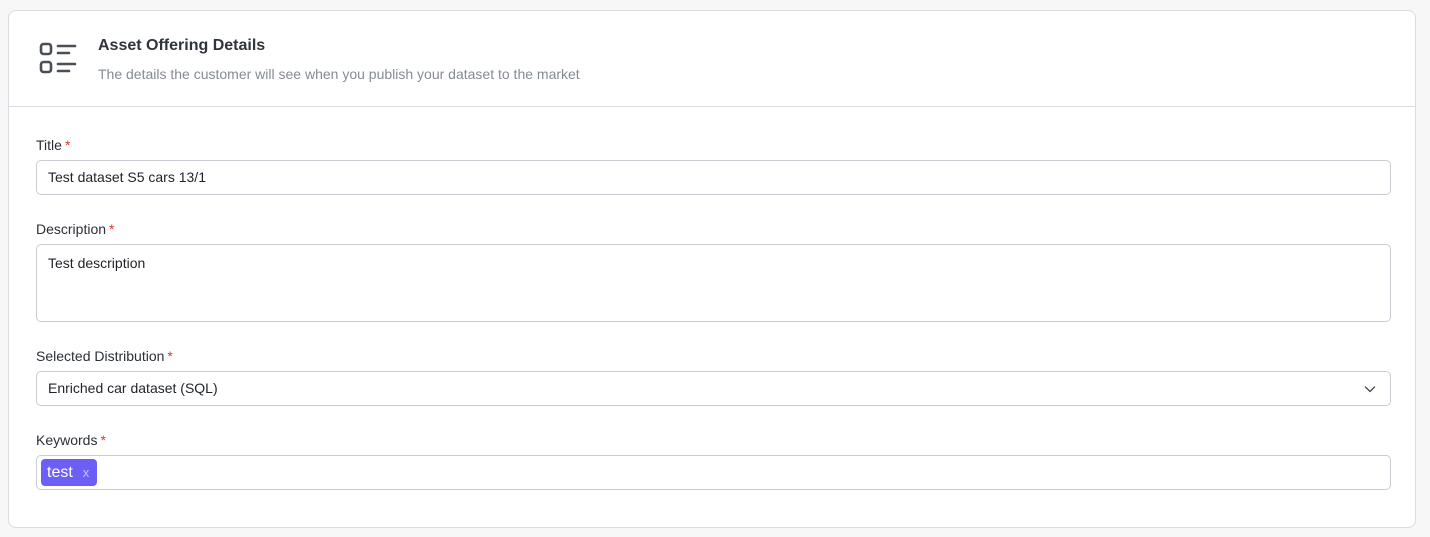  What do you see at coordinates (60, 472) in the screenshot?
I see `keyword-tag-label: test` at bounding box center [60, 472].